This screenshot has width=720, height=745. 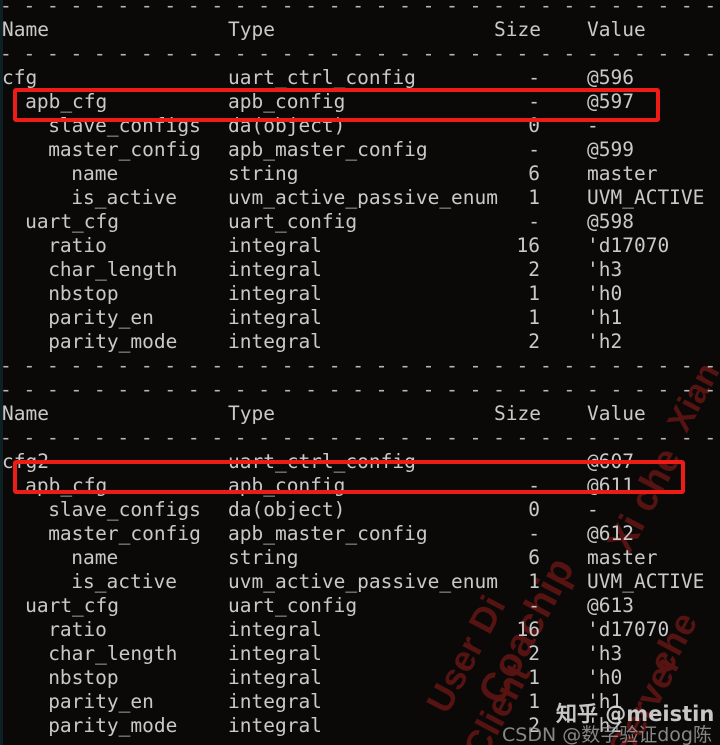 What do you see at coordinates (628, 629) in the screenshot?
I see `cell-value: 'd17070` at bounding box center [628, 629].